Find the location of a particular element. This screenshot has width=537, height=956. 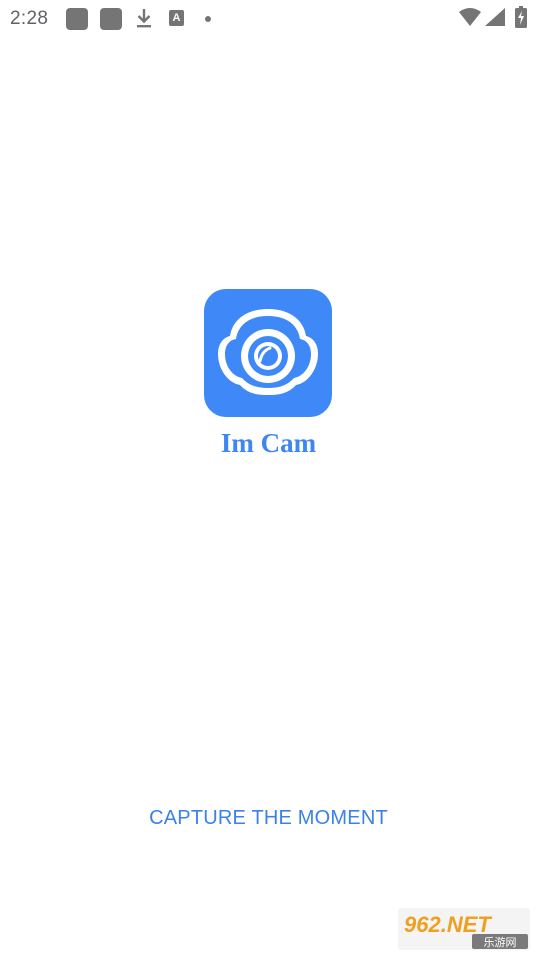

watermark-subtitle: 乐游网 is located at coordinates (500, 942).